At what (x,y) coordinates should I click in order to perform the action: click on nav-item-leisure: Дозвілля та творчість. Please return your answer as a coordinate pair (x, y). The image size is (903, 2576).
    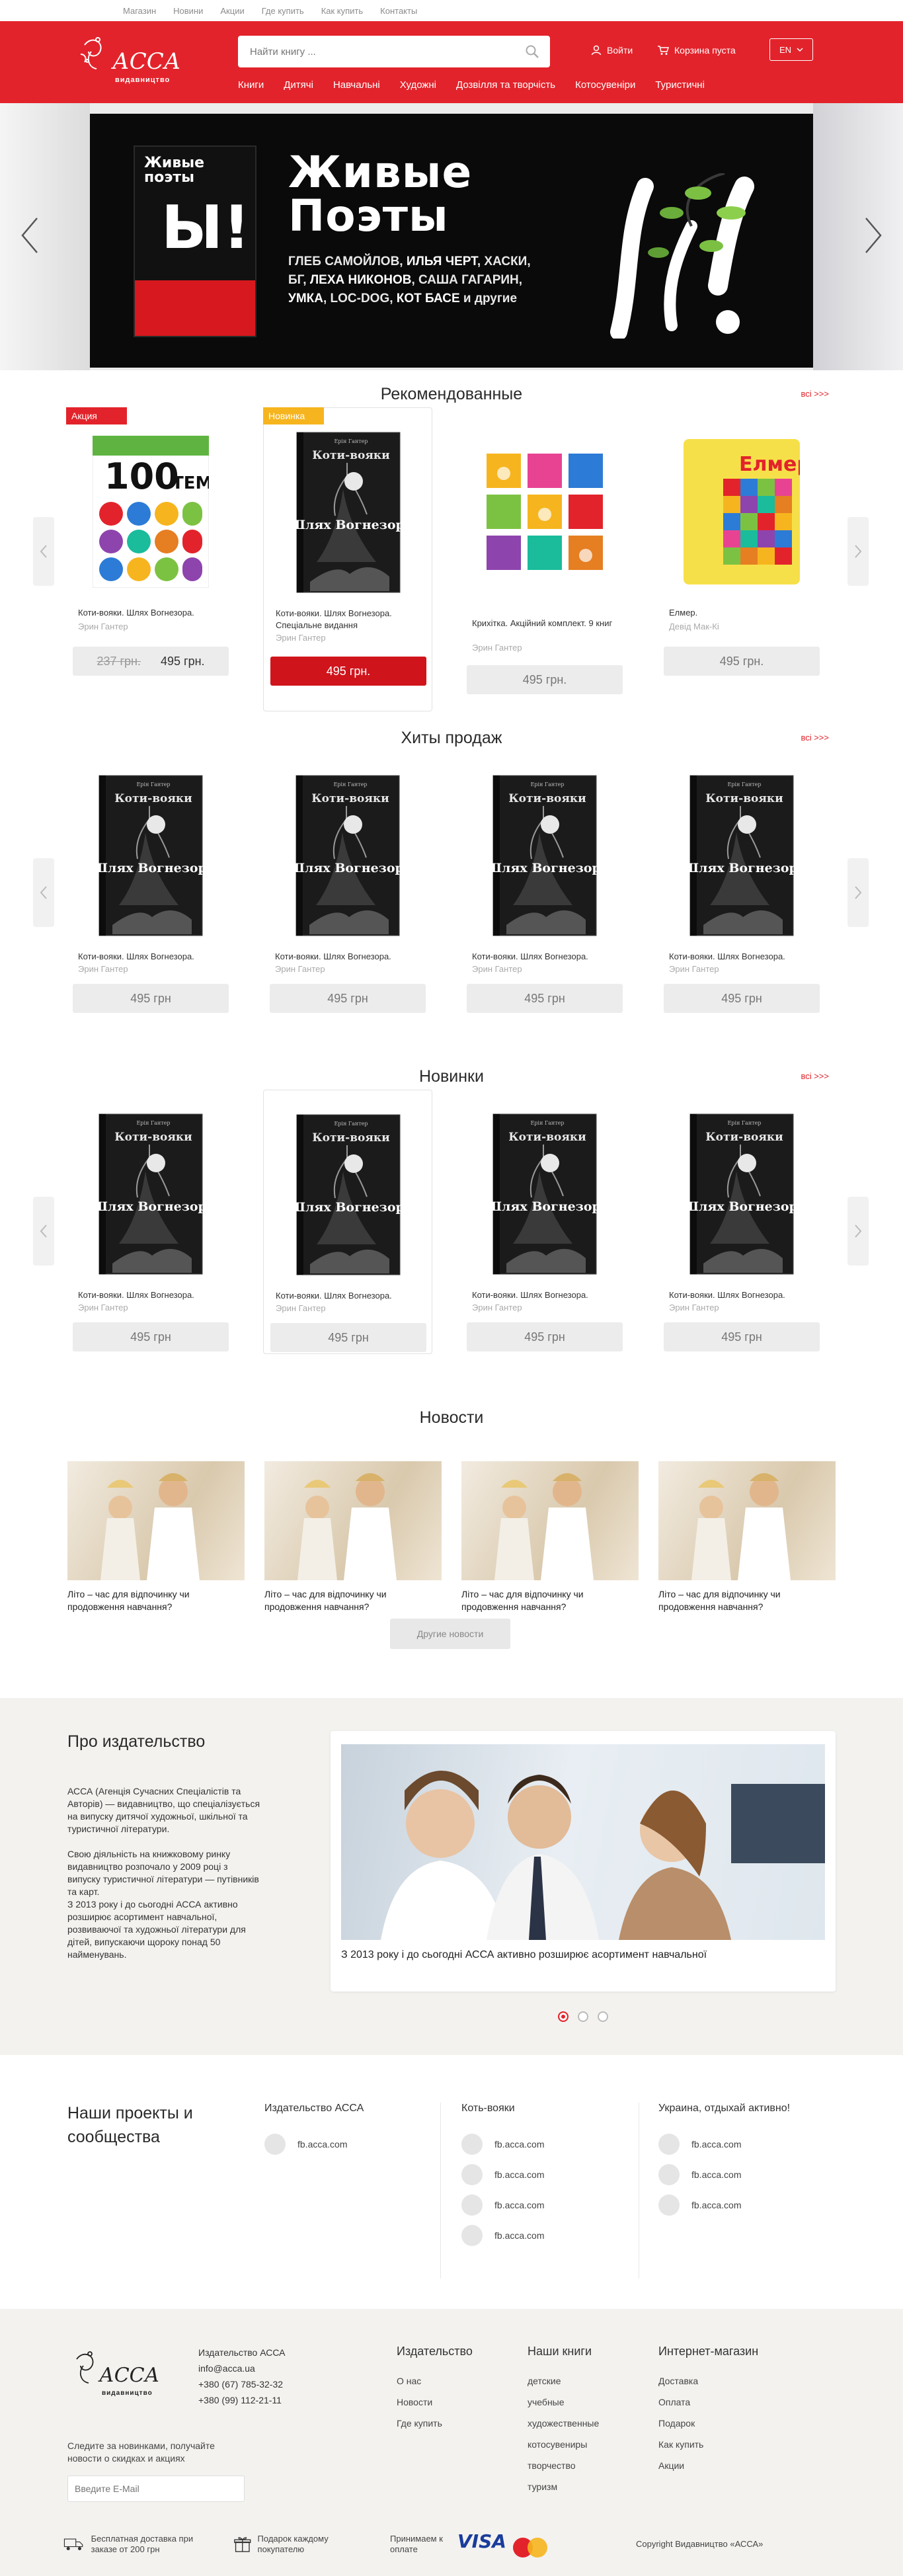
    Looking at the image, I should click on (505, 85).